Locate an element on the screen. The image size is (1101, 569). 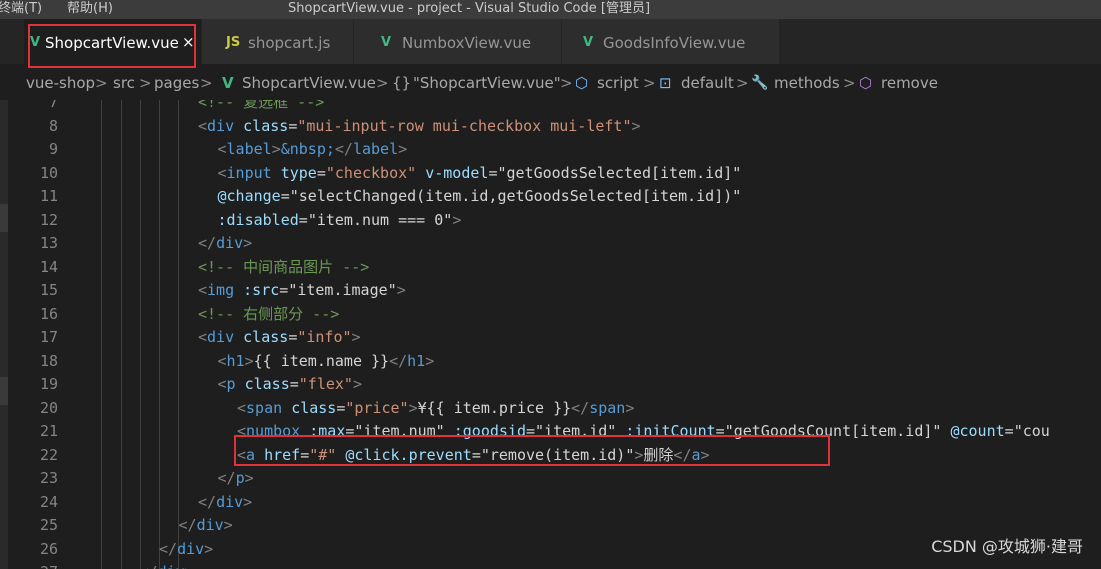
line-number: 26 is located at coordinates (48, 548).